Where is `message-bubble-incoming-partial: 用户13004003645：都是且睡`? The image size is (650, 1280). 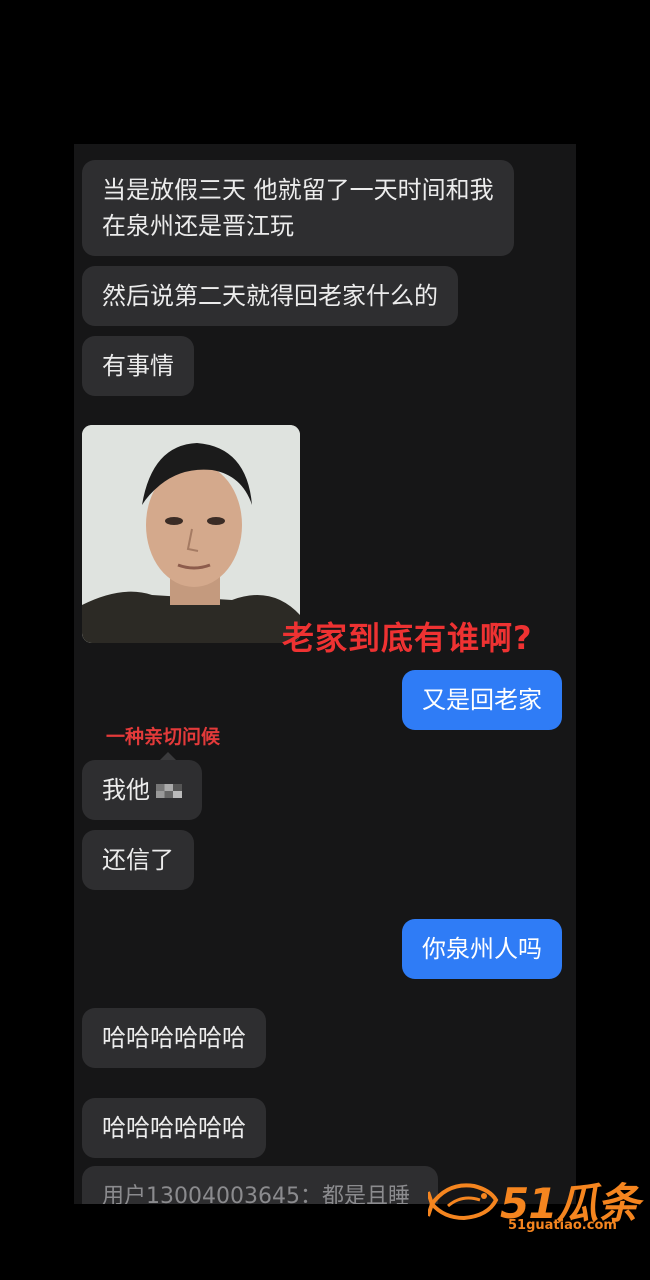 message-bubble-incoming-partial: 用户13004003645：都是且睡 is located at coordinates (260, 1185).